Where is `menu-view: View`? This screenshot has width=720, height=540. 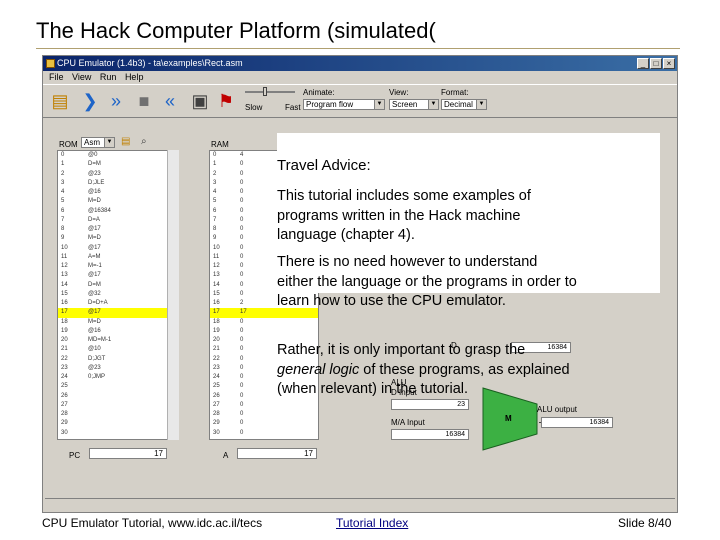 menu-view: View is located at coordinates (81, 77).